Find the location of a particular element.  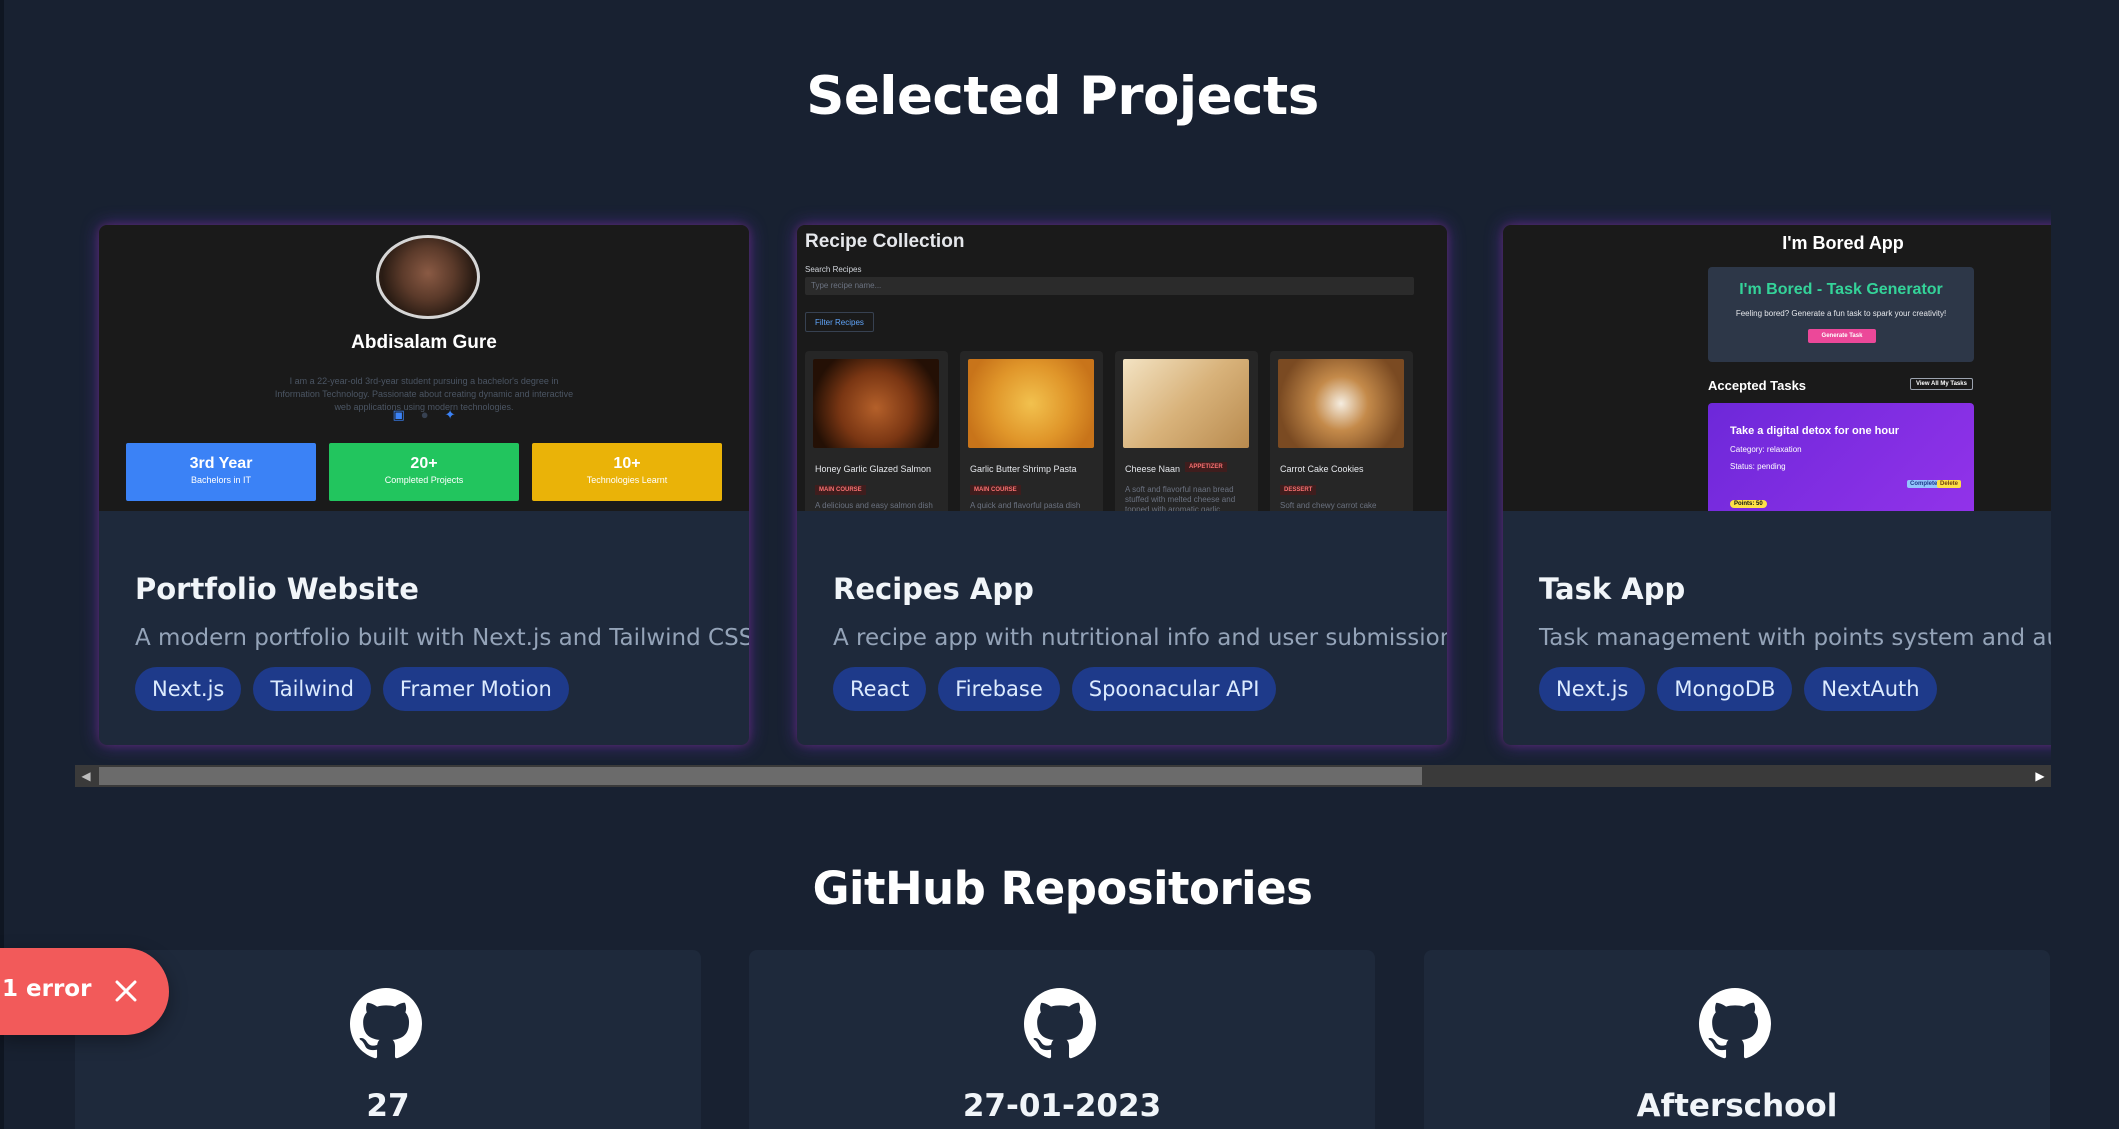

task-points: Points: 50 is located at coordinates (1748, 504).